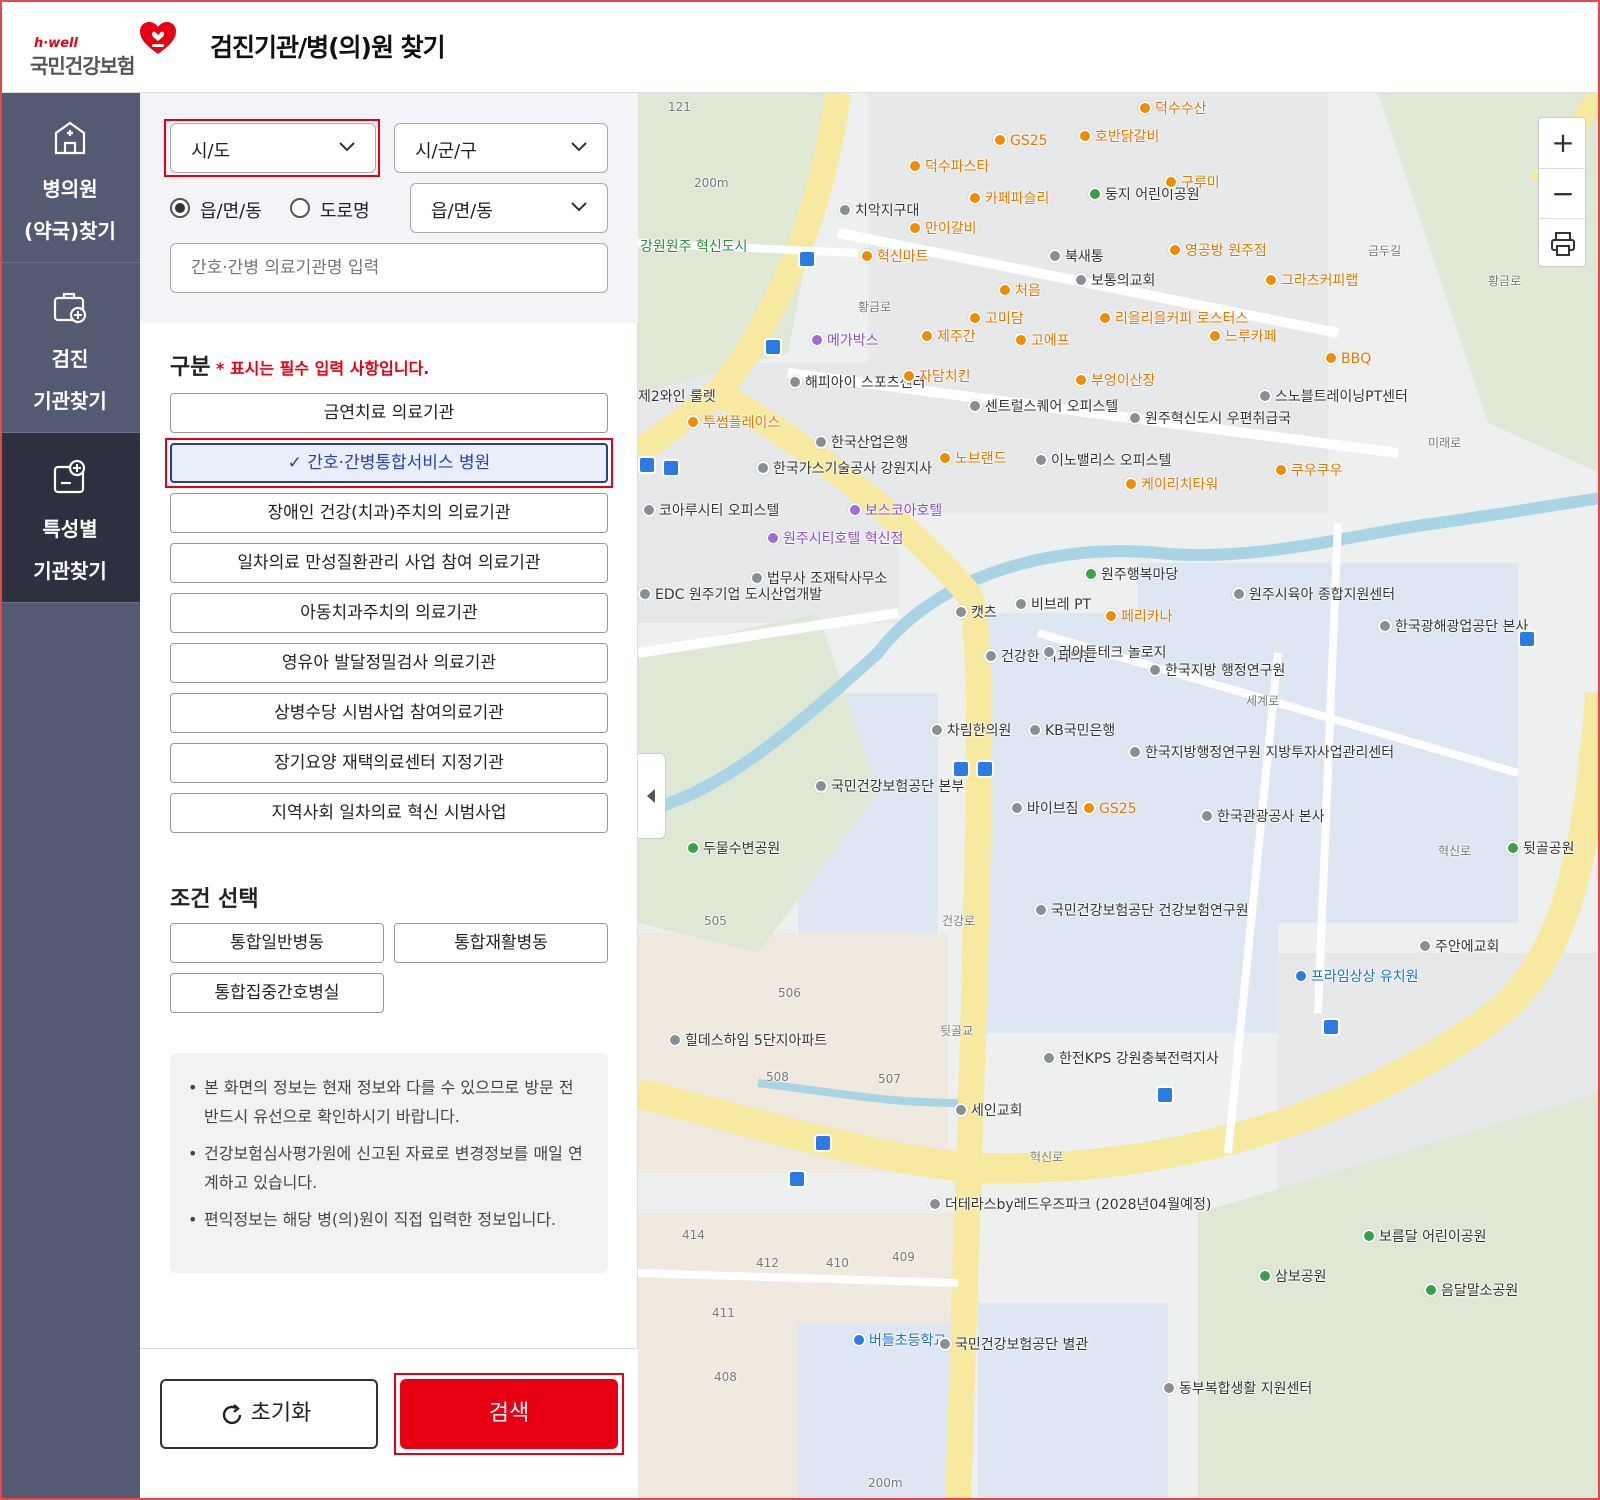  I want to click on map-poi: 힐데스하임 5단지아파트, so click(747, 1041).